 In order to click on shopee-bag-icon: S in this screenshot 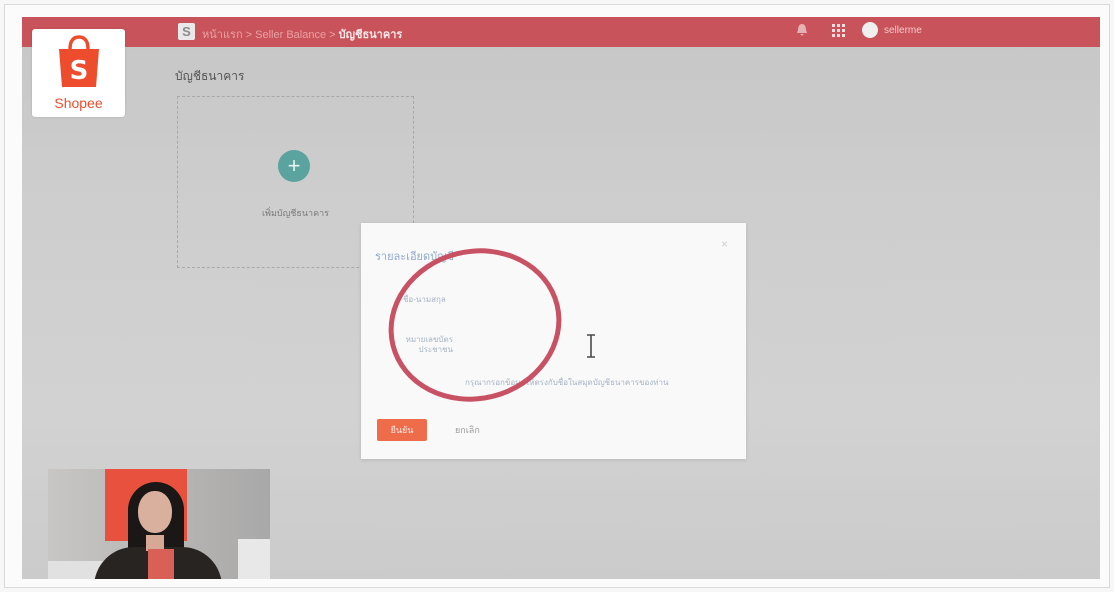, I will do `click(79, 61)`.